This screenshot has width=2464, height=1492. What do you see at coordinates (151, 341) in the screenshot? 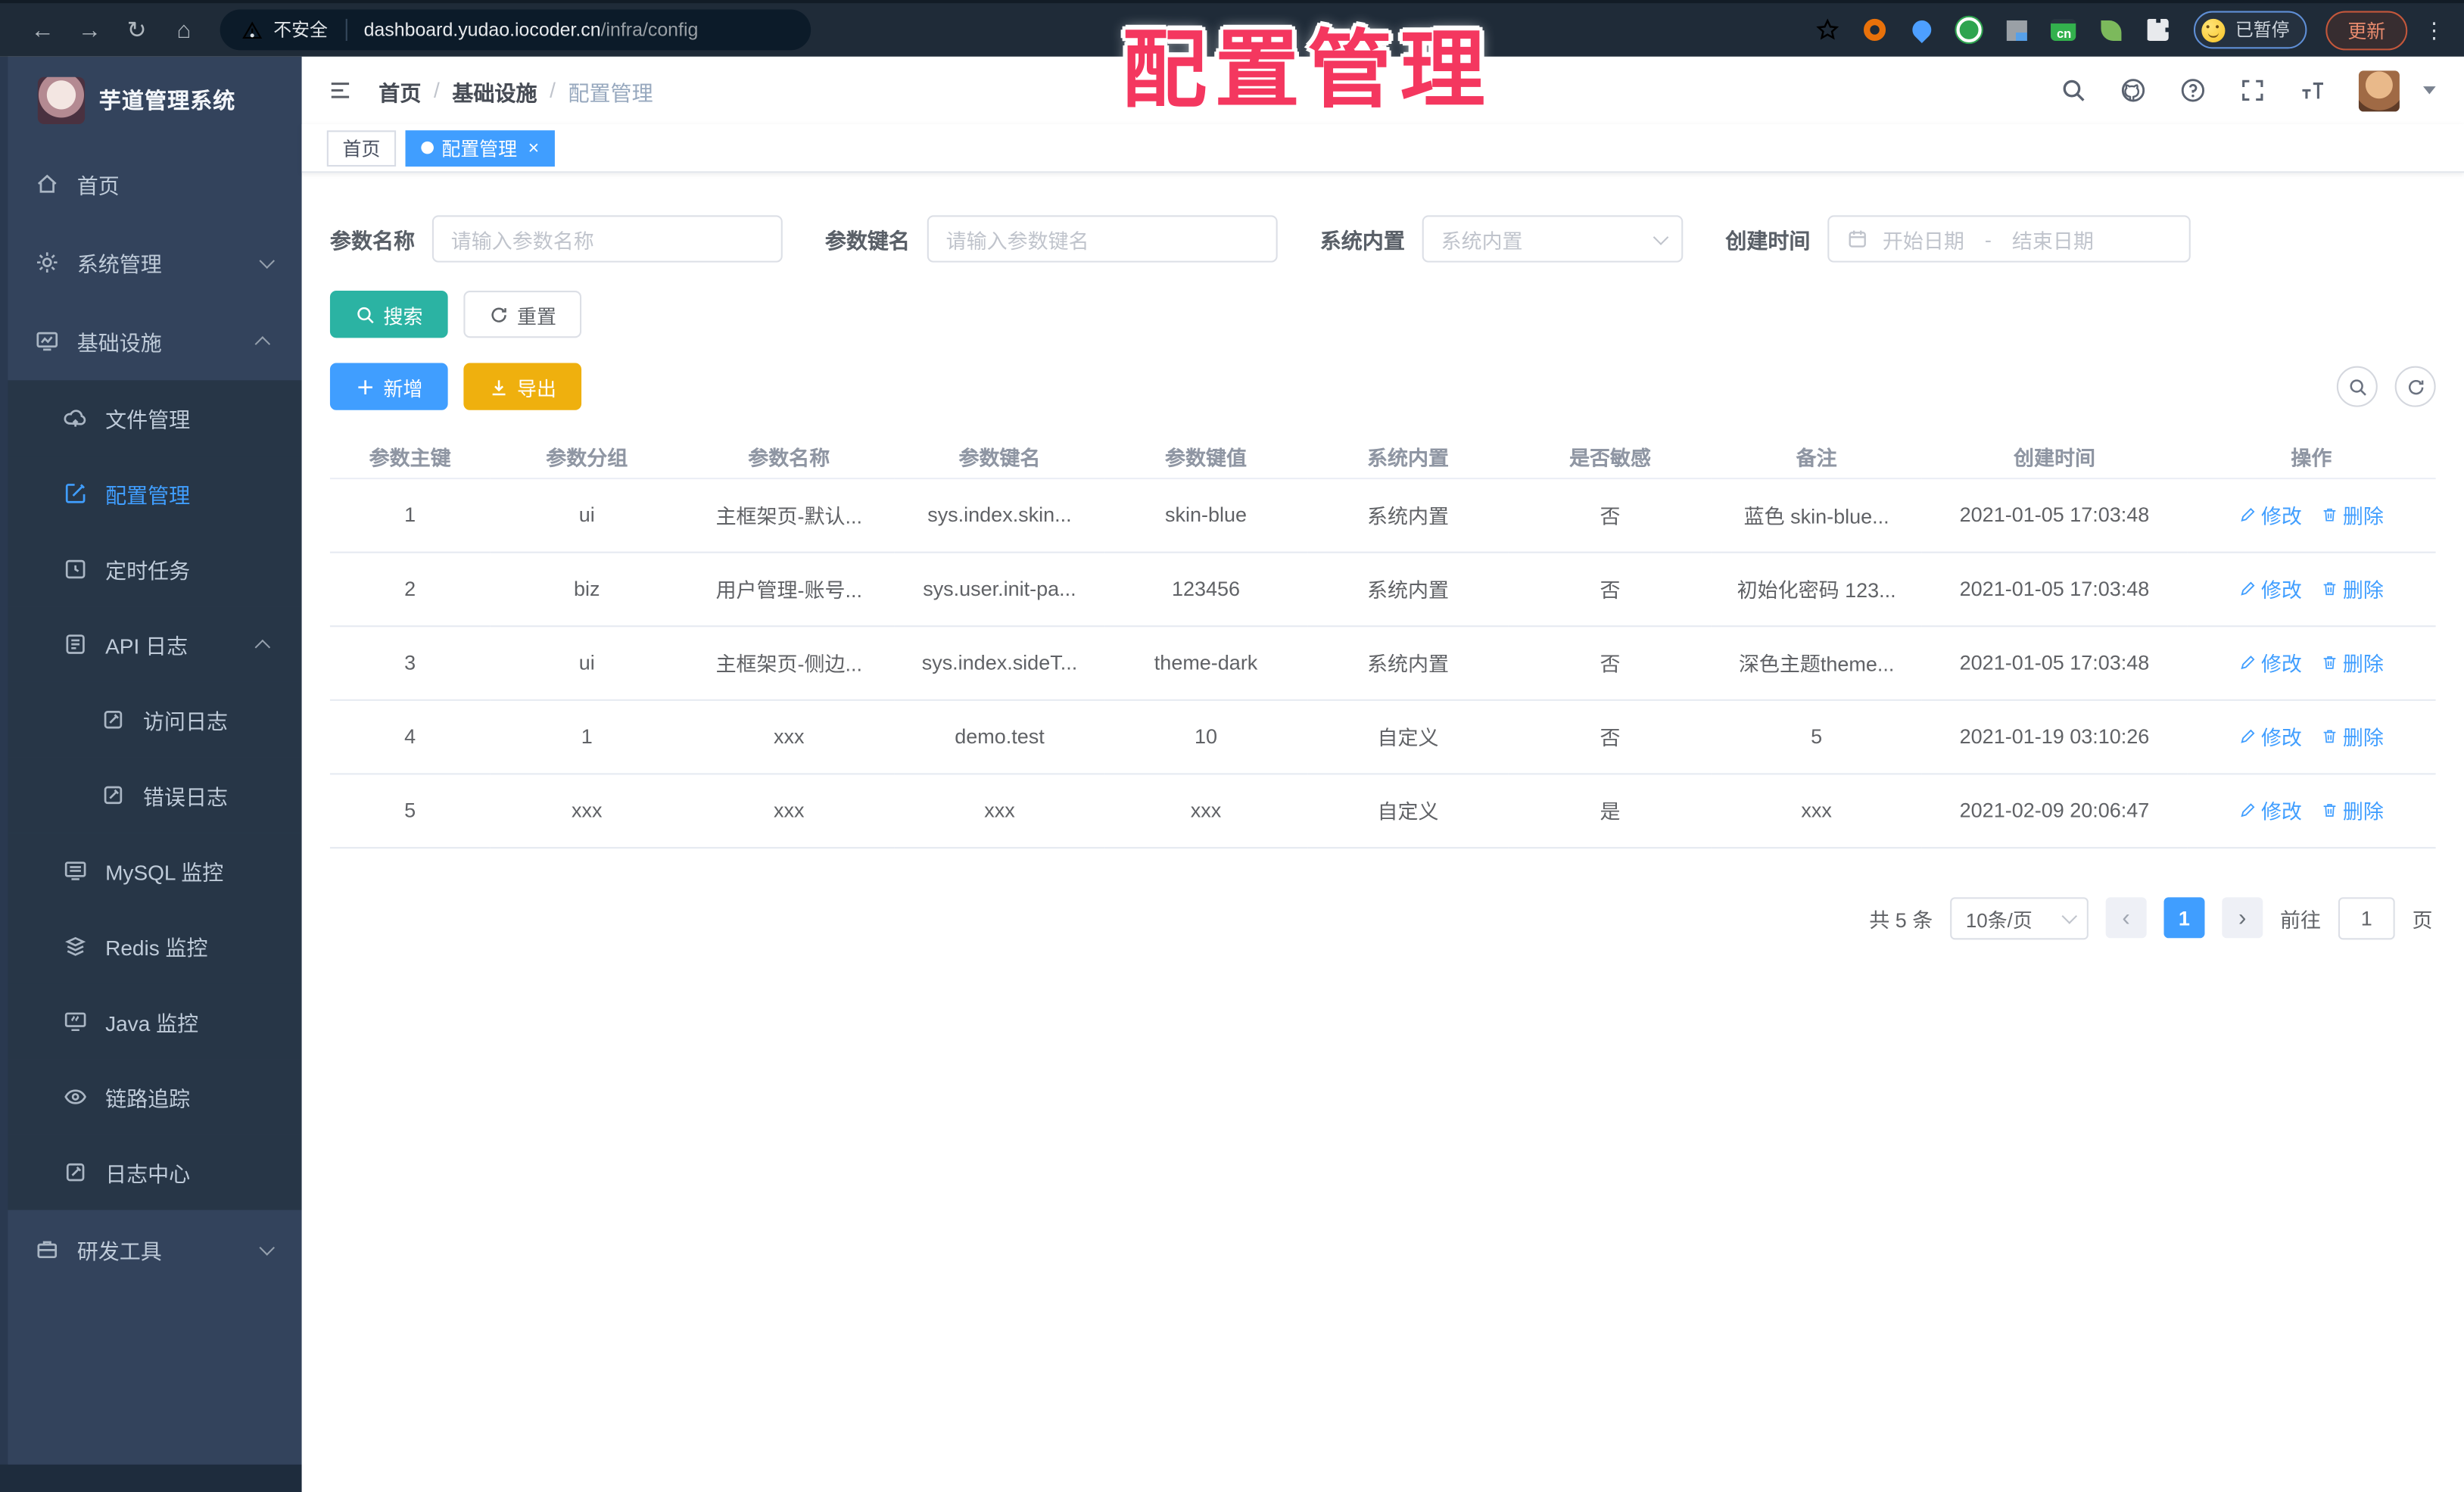
I see `sidebar-item-基础设施: 基础设施` at bounding box center [151, 341].